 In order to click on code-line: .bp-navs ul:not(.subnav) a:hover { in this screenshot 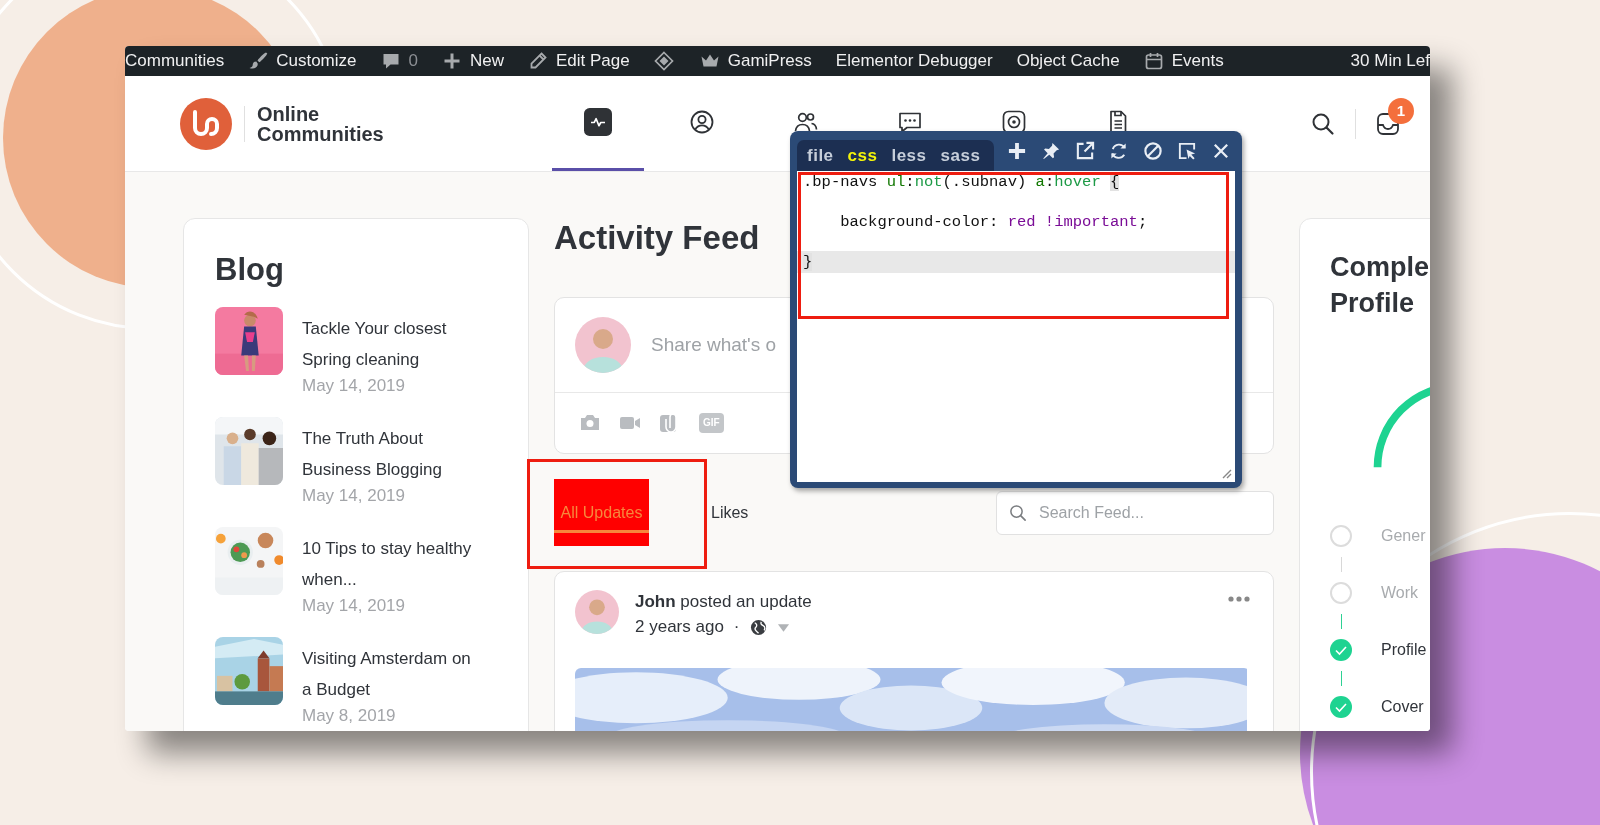, I will do `click(961, 182)`.